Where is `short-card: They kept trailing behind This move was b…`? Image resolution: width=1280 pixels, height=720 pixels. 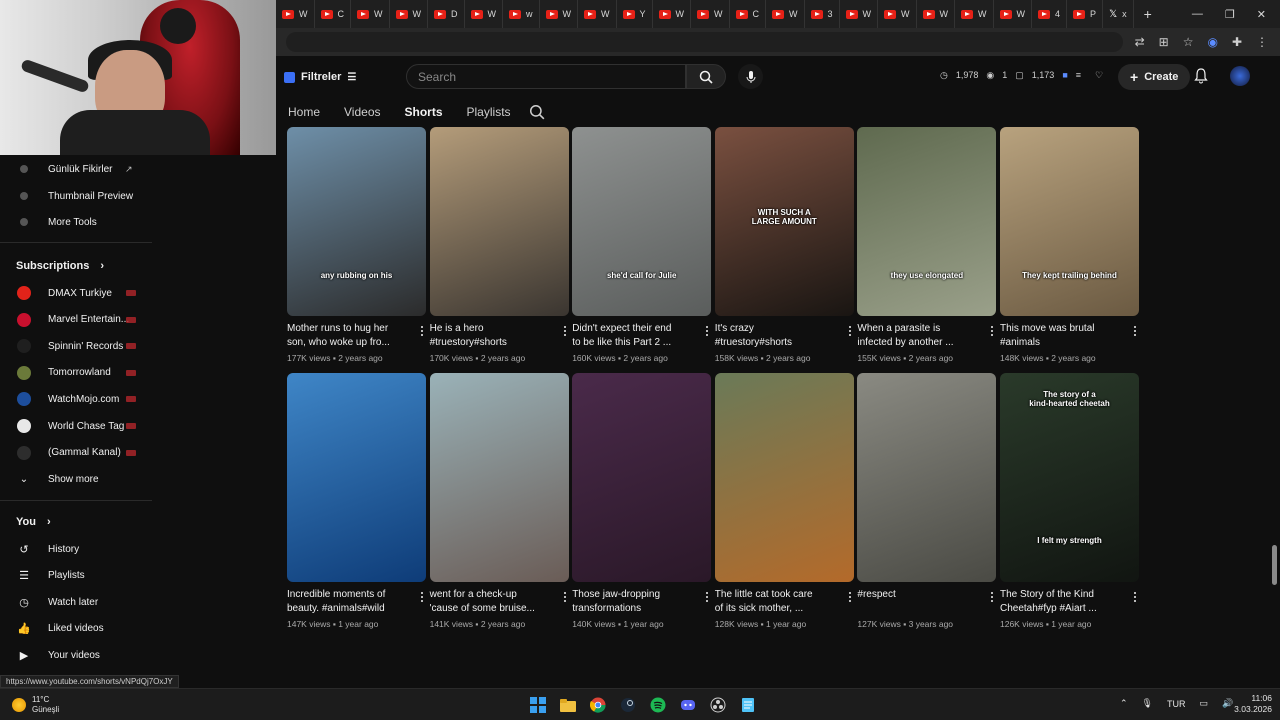
short-card: They kept trailing behind This move was b… is located at coordinates (1069, 251).